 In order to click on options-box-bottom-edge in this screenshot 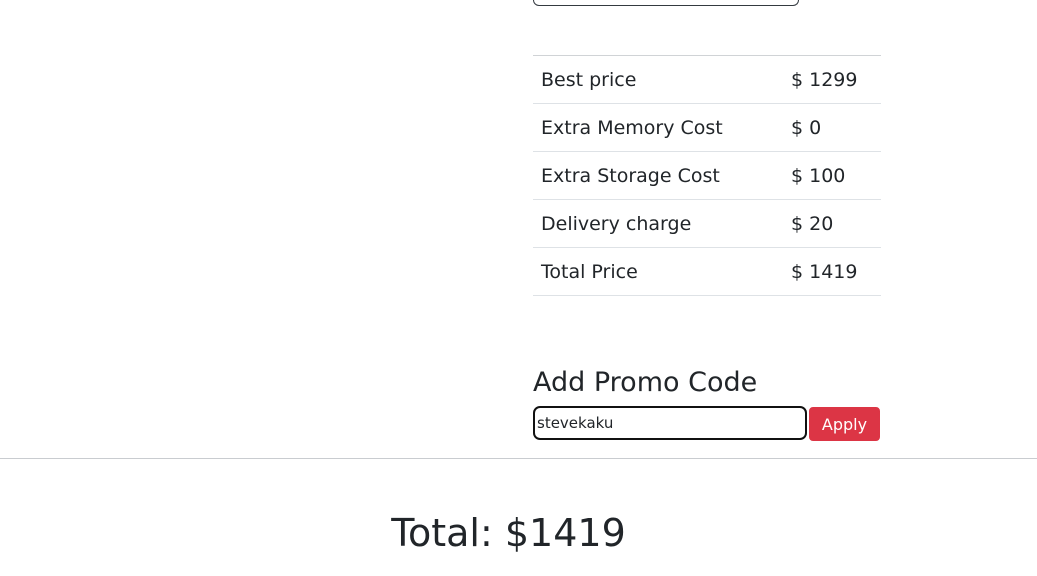, I will do `click(666, 3)`.